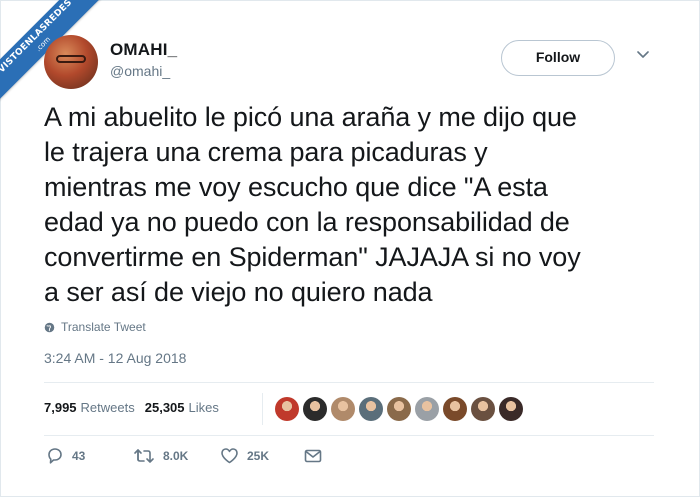 The height and width of the screenshot is (497, 700). Describe the element at coordinates (60, 407) in the screenshot. I see `retweets-count: 7,995` at that location.